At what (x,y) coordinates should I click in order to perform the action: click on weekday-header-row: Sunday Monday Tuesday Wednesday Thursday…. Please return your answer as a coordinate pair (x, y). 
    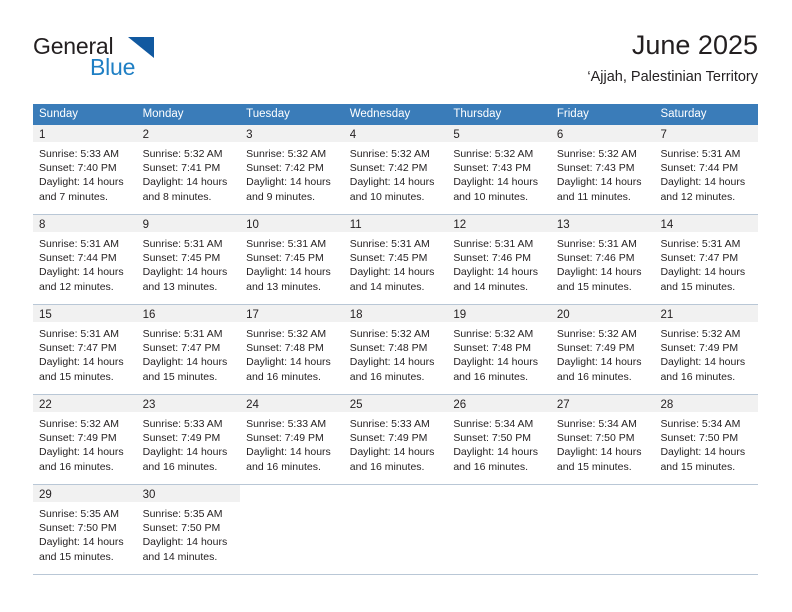
    Looking at the image, I should click on (395, 114).